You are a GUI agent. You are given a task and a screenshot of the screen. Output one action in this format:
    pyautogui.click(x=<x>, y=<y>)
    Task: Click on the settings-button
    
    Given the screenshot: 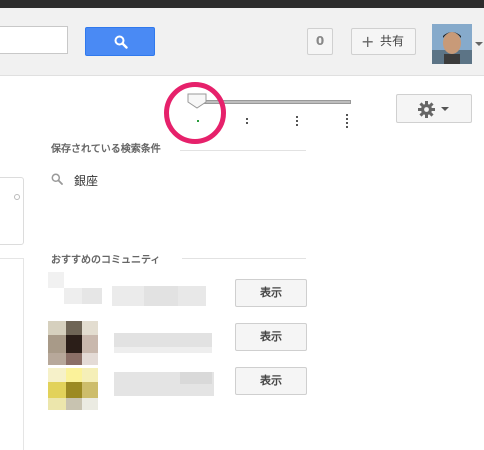 What is the action you would take?
    pyautogui.click(x=434, y=108)
    